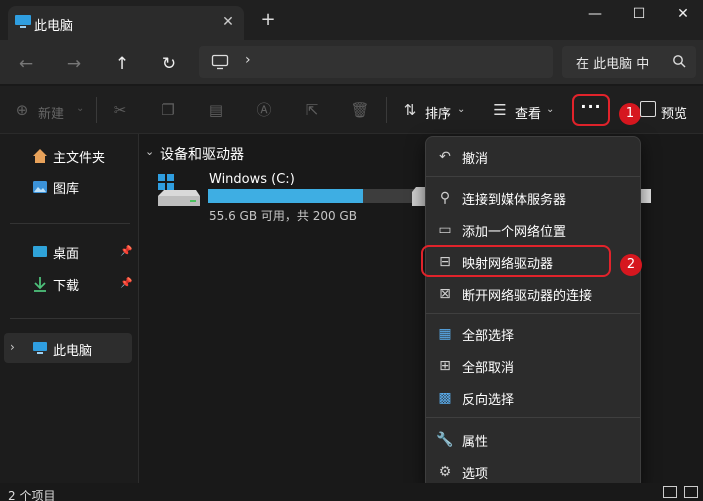  What do you see at coordinates (533, 472) in the screenshot?
I see `menu-item-options: ⚙ 选项` at bounding box center [533, 472].